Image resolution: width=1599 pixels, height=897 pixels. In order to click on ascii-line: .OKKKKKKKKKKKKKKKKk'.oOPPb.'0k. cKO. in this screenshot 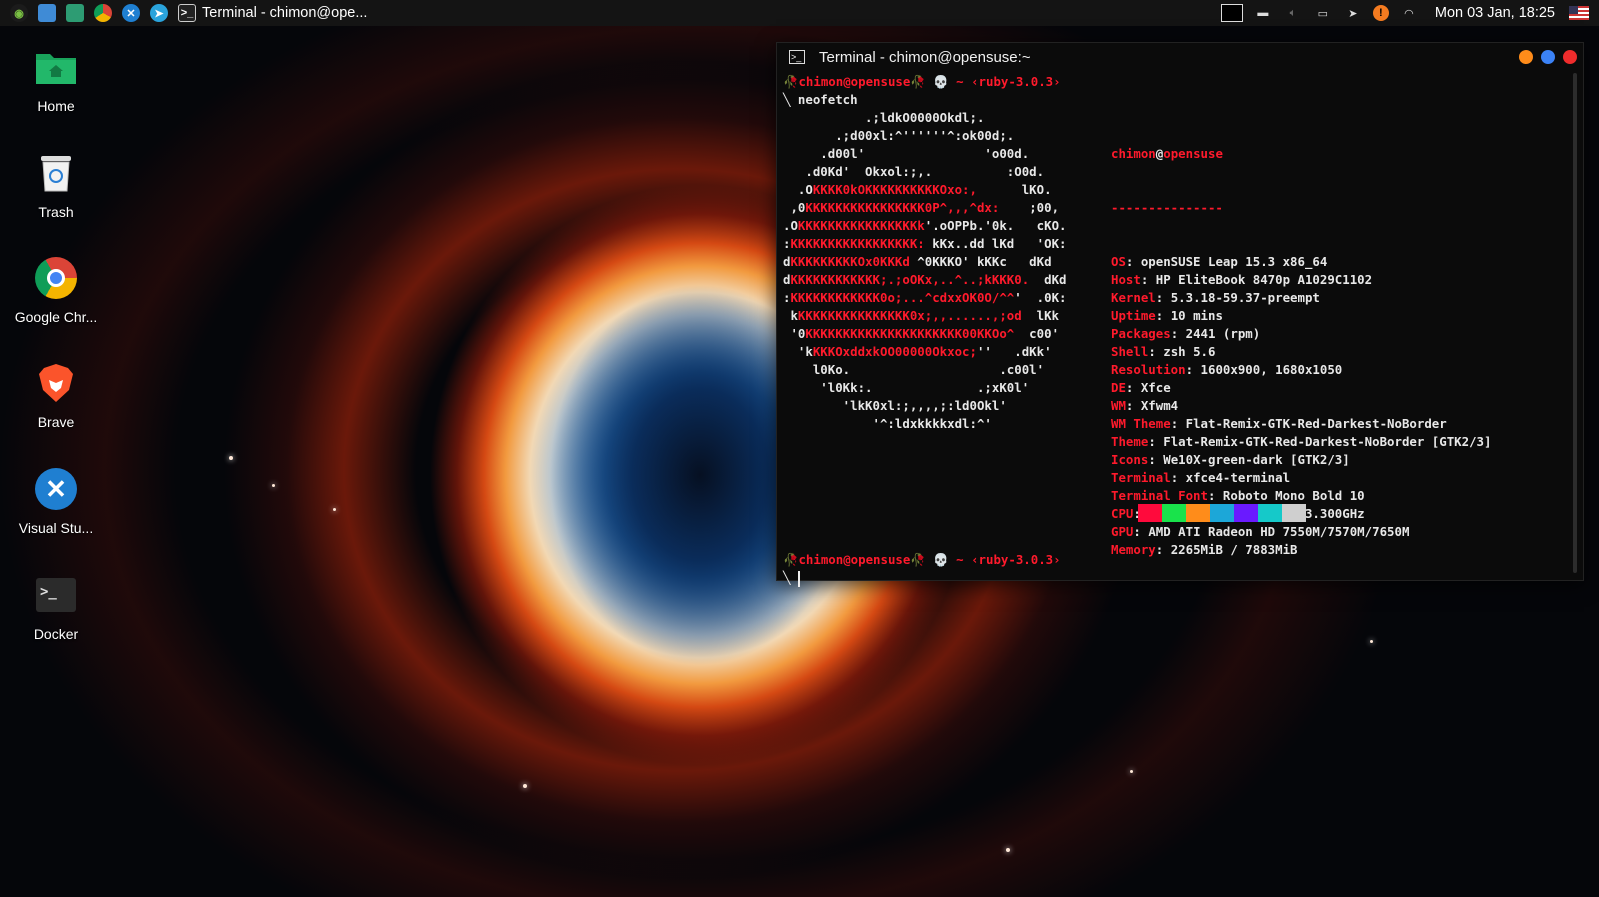, I will do `click(925, 225)`.